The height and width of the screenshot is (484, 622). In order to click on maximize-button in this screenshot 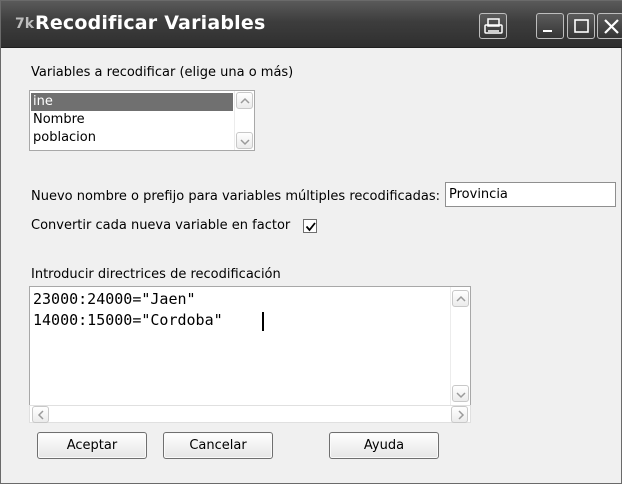, I will do `click(581, 26)`.